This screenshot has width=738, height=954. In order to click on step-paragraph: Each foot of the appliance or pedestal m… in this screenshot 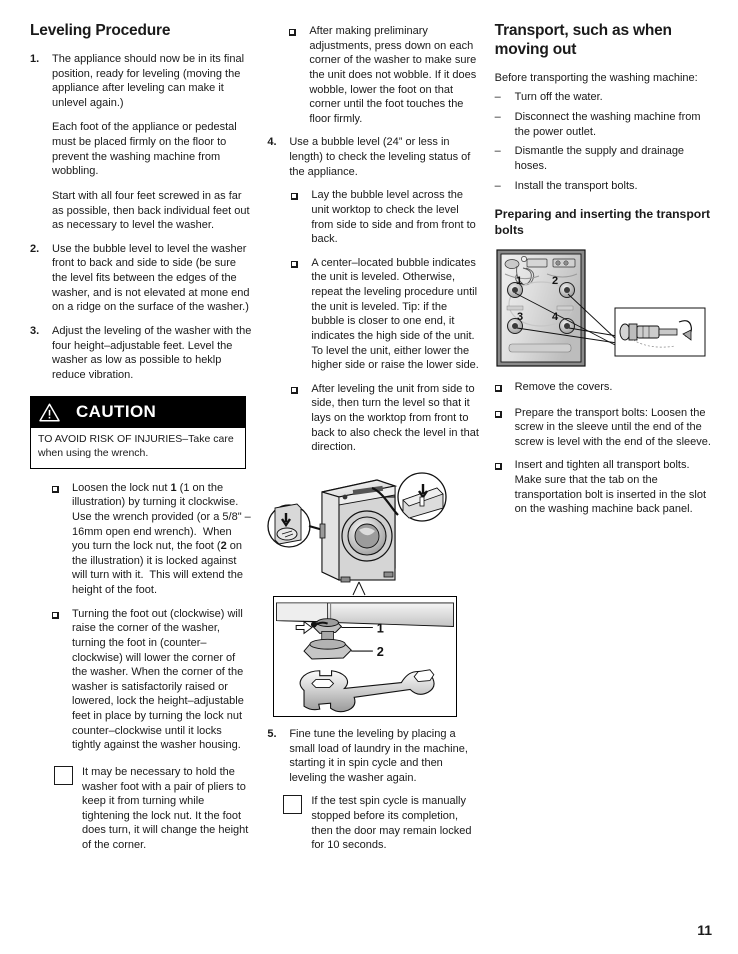, I will do `click(144, 149)`.